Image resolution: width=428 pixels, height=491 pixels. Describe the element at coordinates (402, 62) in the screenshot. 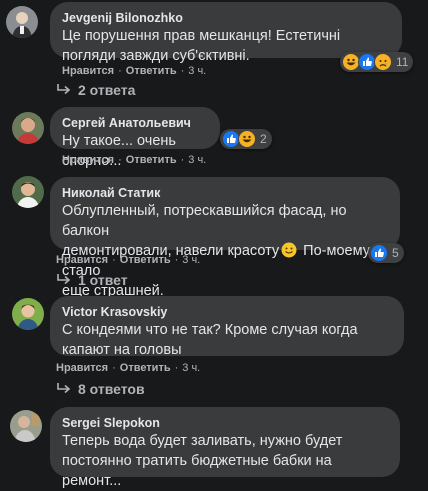

I see `reaction-count: 11` at that location.